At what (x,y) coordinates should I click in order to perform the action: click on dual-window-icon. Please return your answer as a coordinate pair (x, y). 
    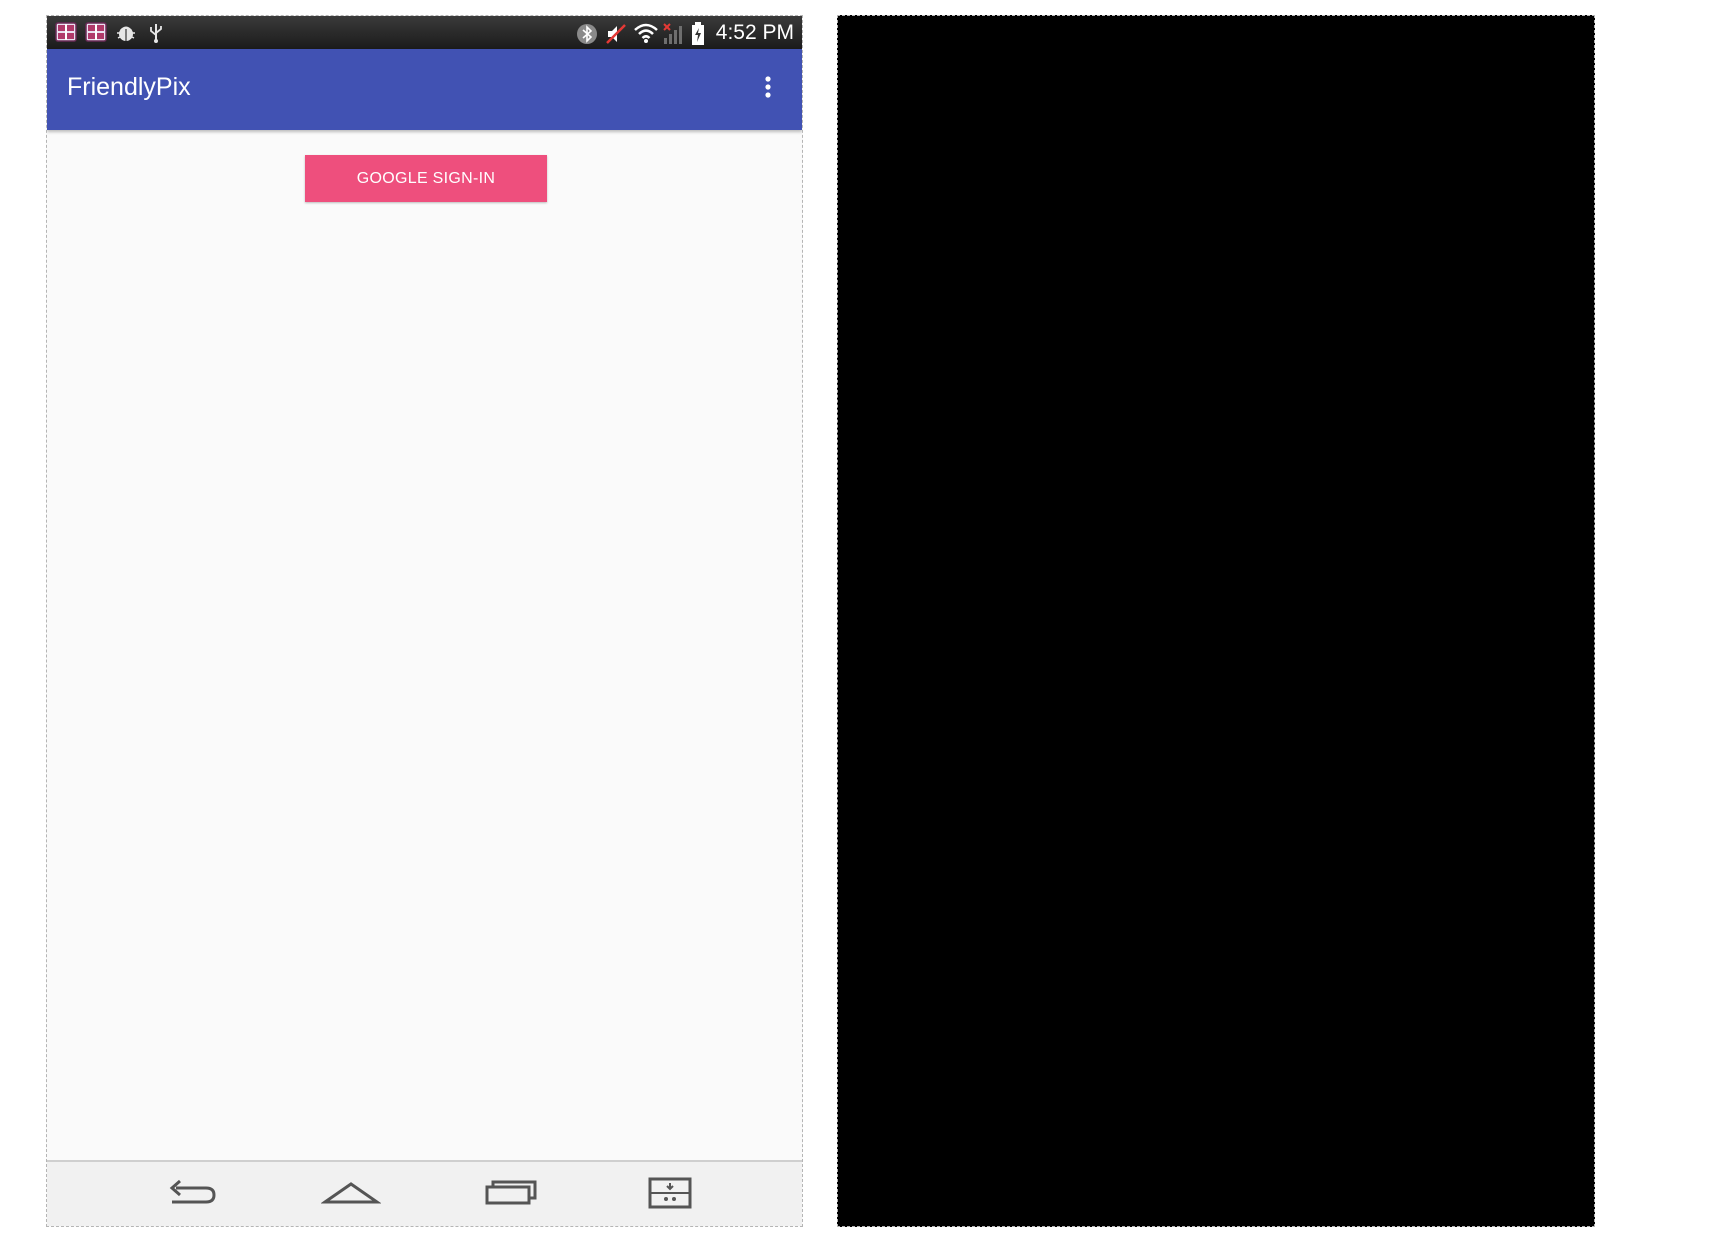
    Looking at the image, I should click on (670, 1193).